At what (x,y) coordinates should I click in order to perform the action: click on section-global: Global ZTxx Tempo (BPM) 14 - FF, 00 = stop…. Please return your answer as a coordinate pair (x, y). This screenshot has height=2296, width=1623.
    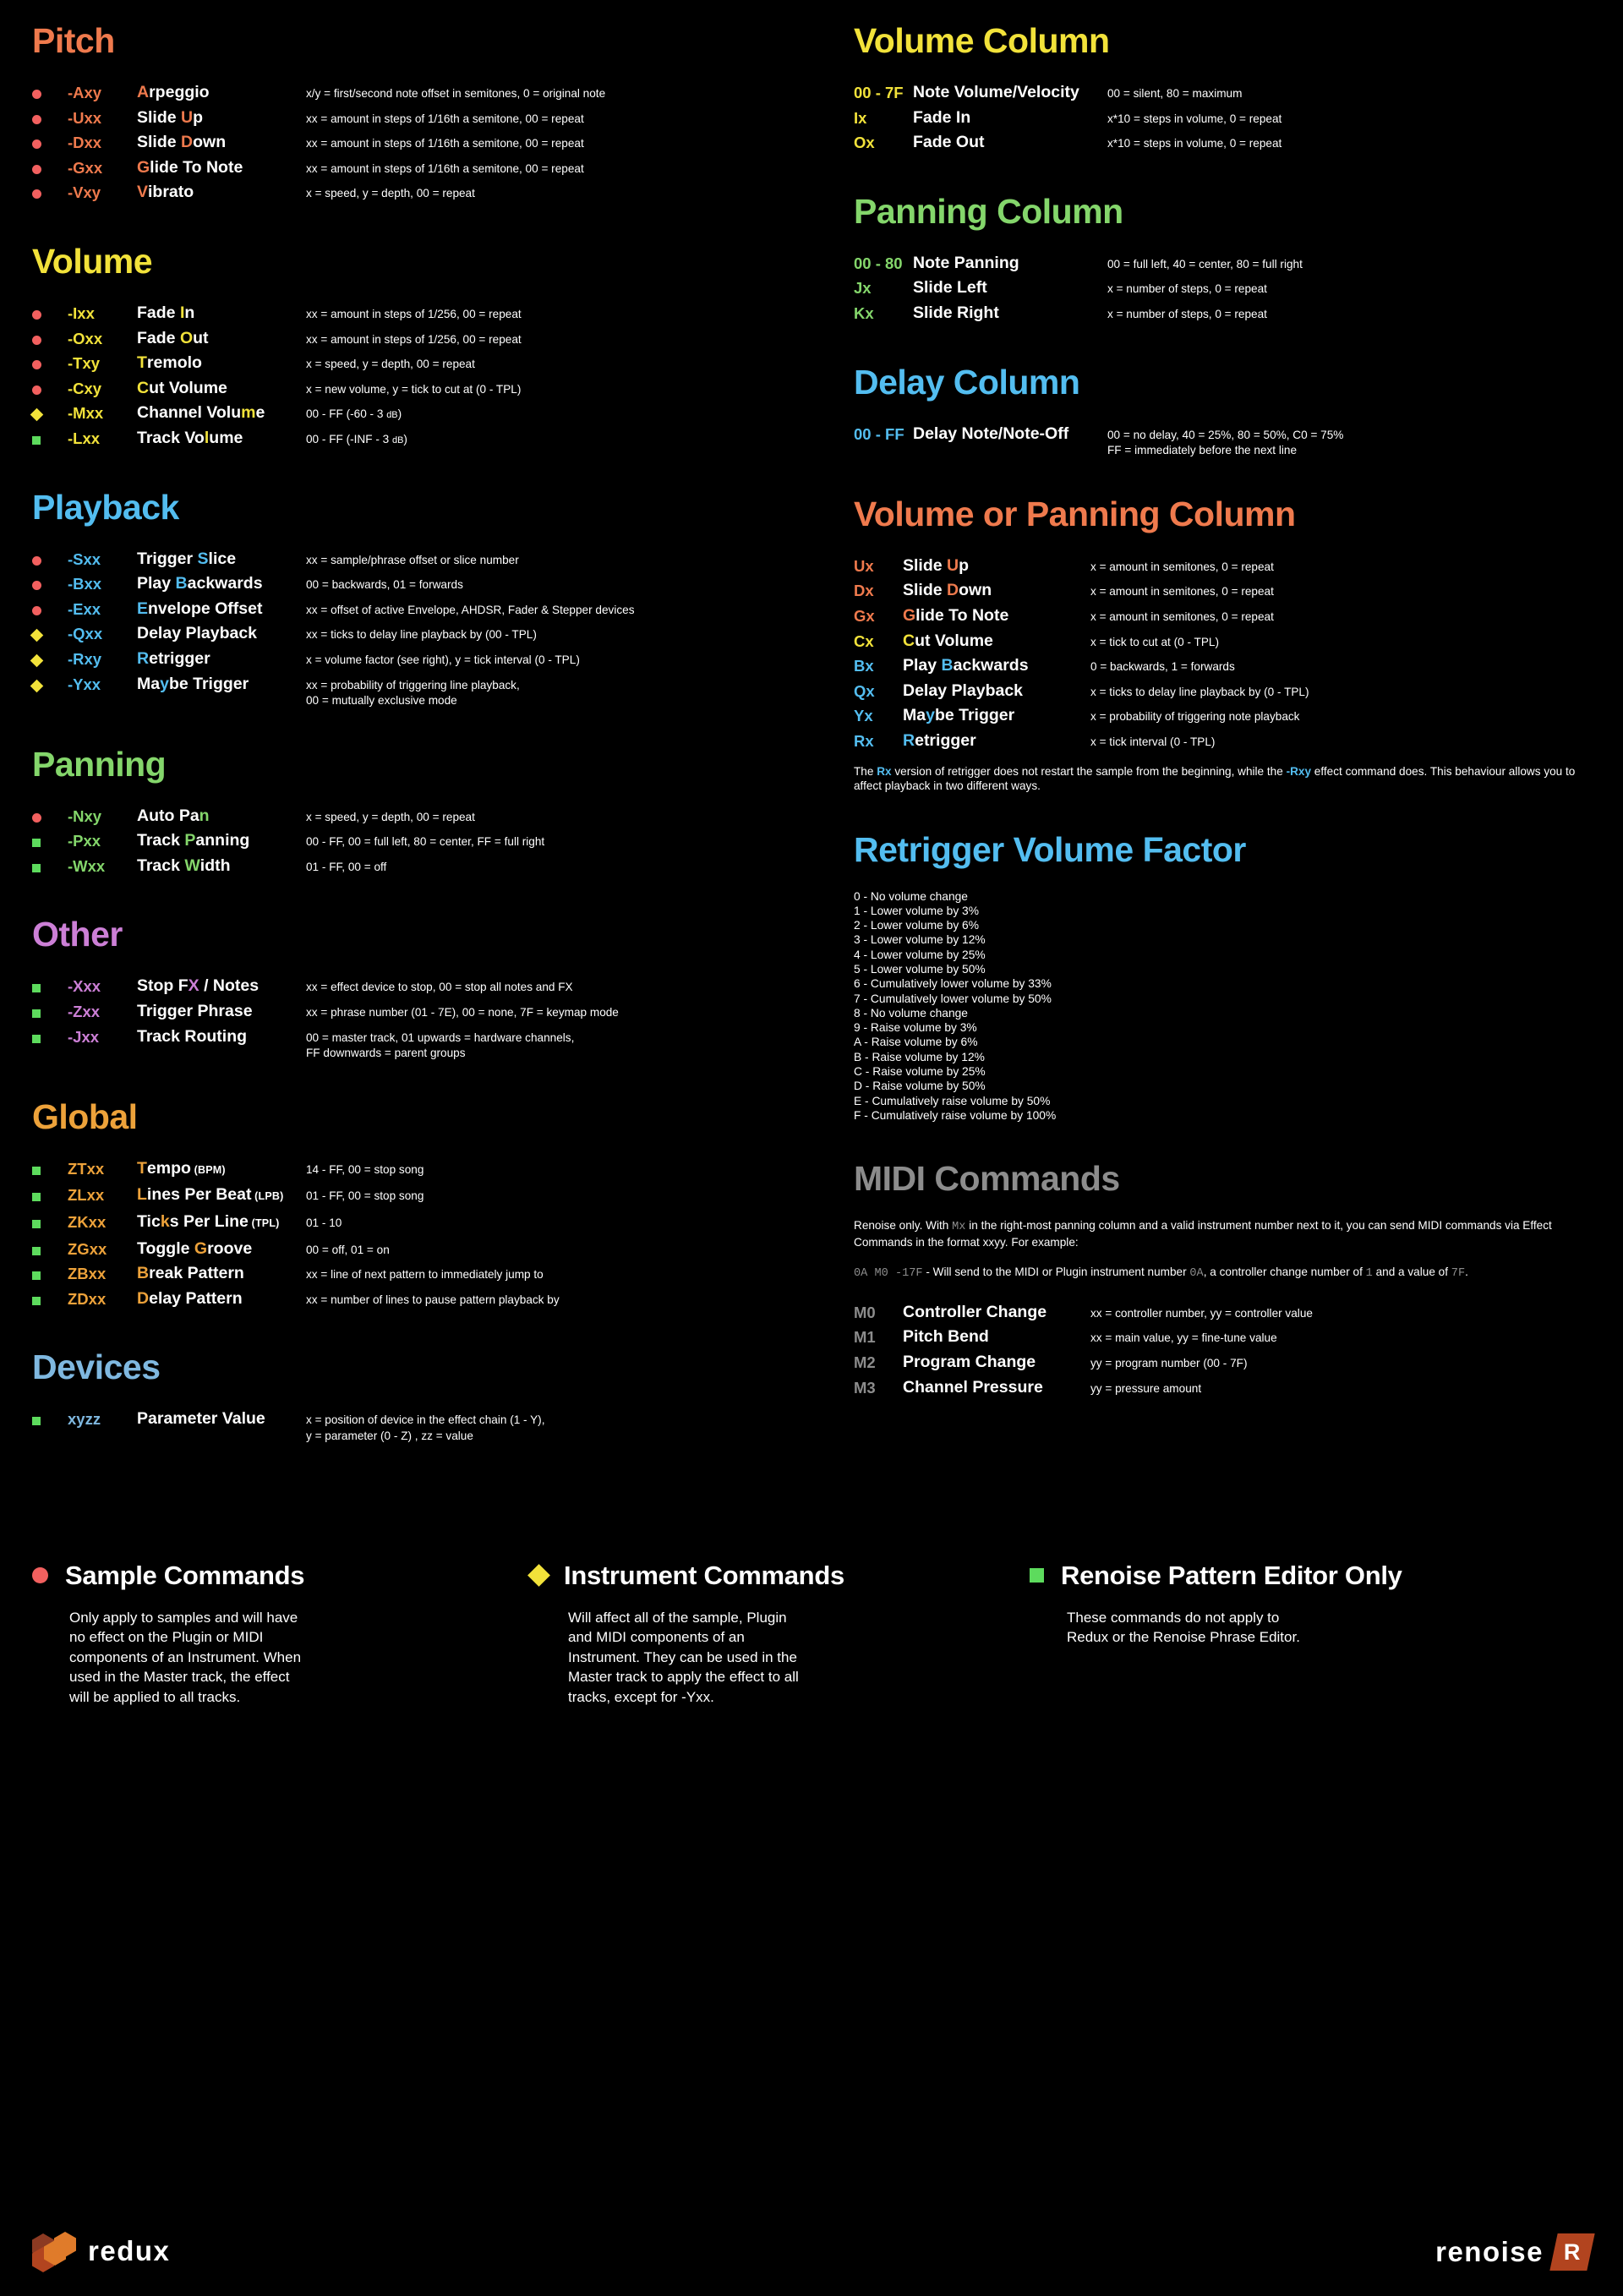
    Looking at the image, I should click on (438, 1205).